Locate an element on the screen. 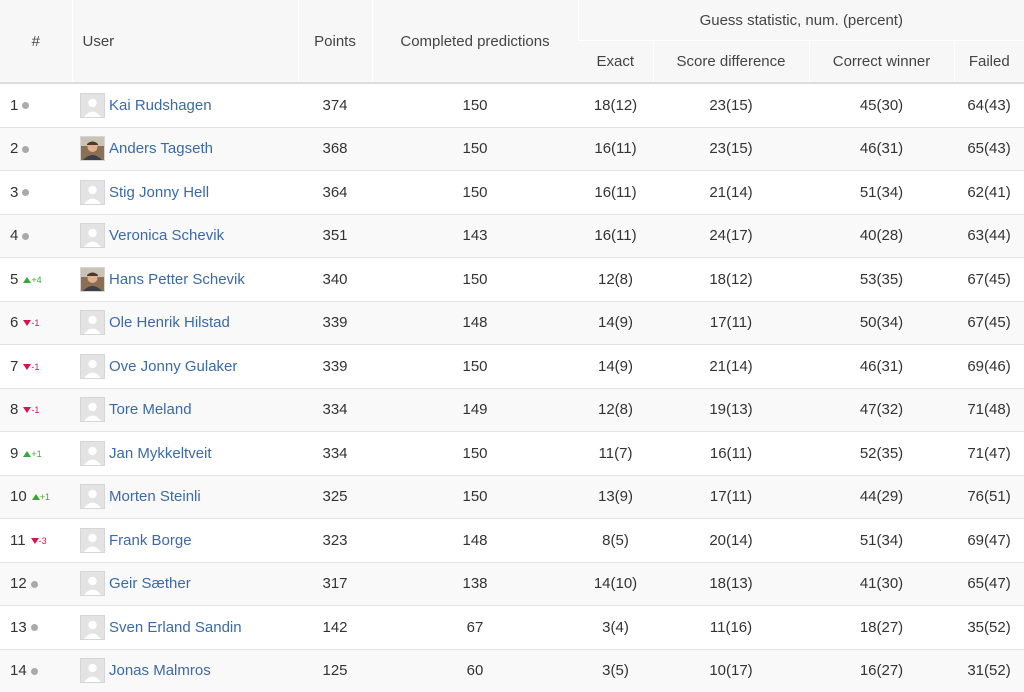 The height and width of the screenshot is (692, 1024). rank-cell: 5 +4 is located at coordinates (36, 279).